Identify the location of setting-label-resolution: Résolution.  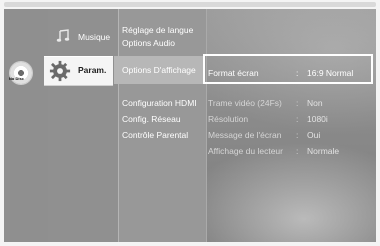
(228, 119).